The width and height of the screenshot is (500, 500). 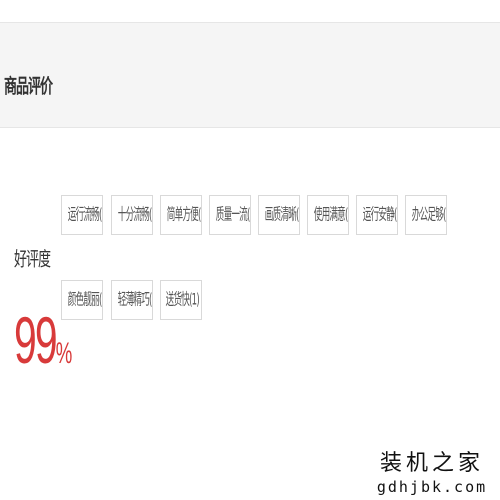 I want to click on review-tag-label: 使用满意(1), so click(x=330, y=214).